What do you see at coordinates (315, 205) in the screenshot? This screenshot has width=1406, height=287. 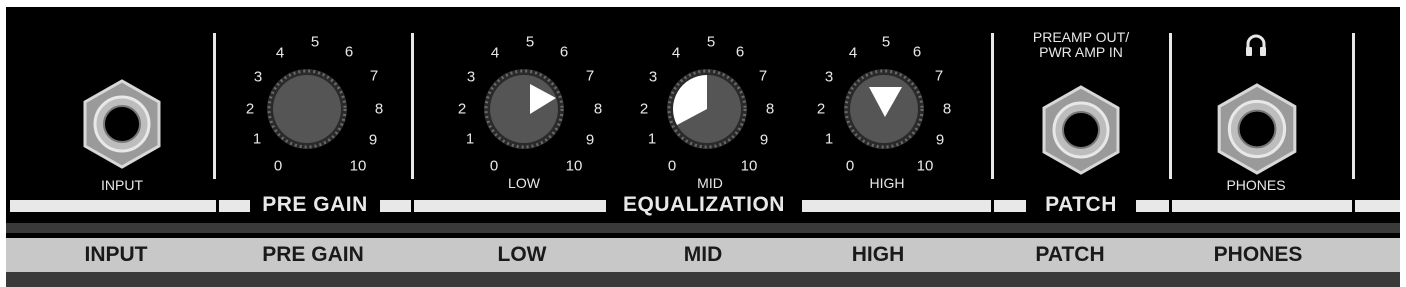 I see `pre-gain-title: PRE GAIN` at bounding box center [315, 205].